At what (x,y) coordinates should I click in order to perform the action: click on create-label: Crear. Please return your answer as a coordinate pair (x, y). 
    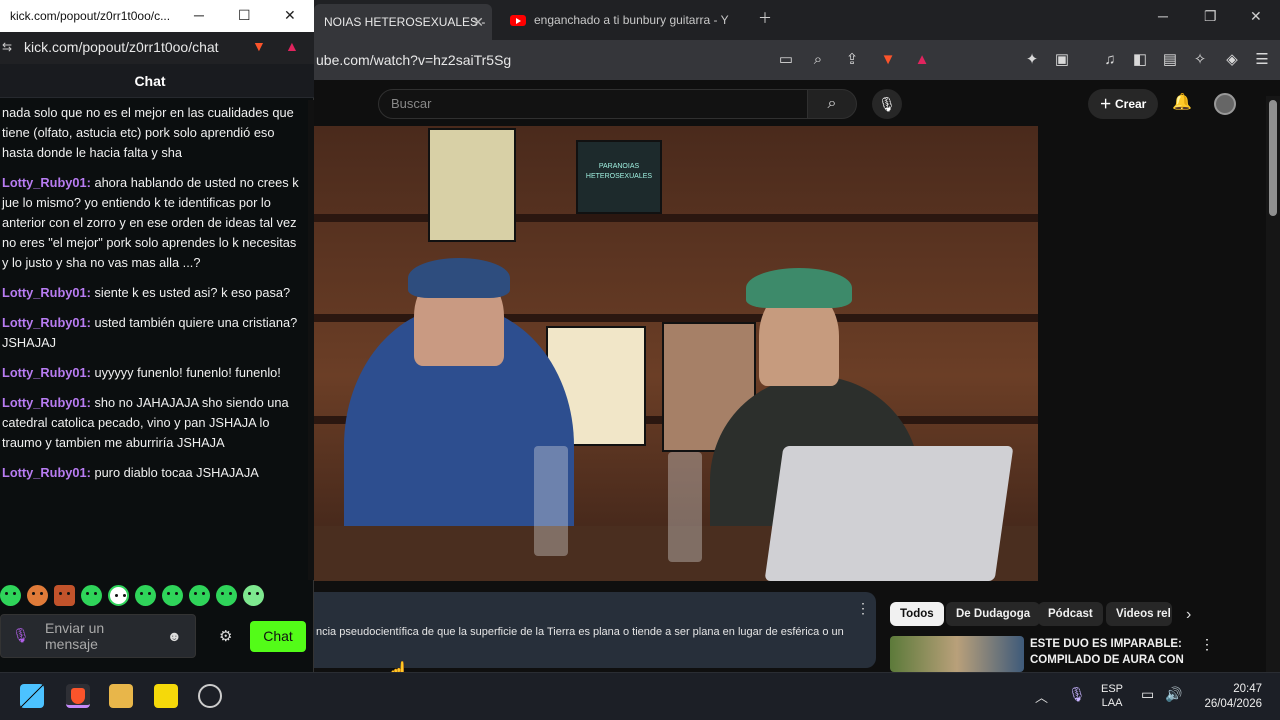
    Looking at the image, I should click on (1130, 104).